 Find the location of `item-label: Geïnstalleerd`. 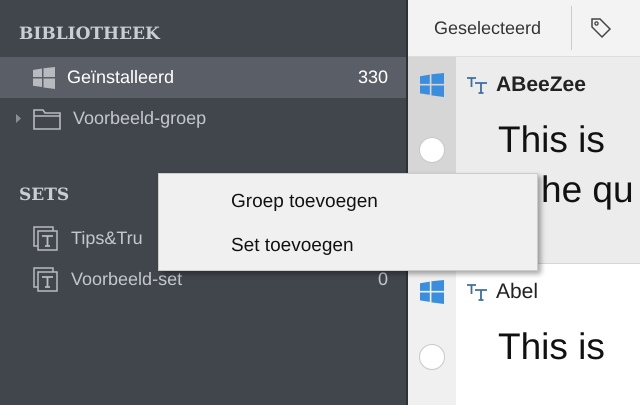

item-label: Geïnstalleerd is located at coordinates (120, 77).